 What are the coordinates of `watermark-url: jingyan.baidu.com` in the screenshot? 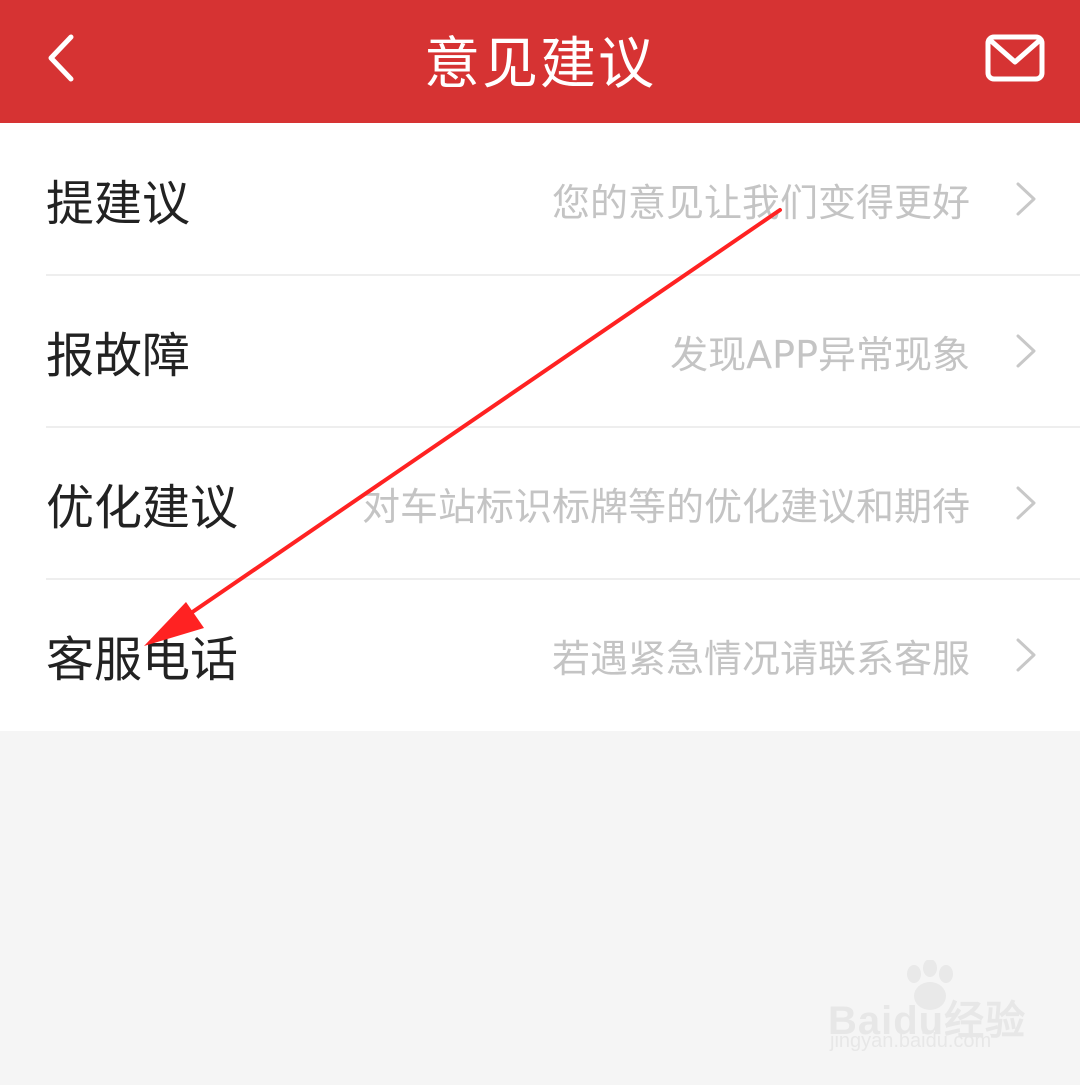 It's located at (911, 1041).